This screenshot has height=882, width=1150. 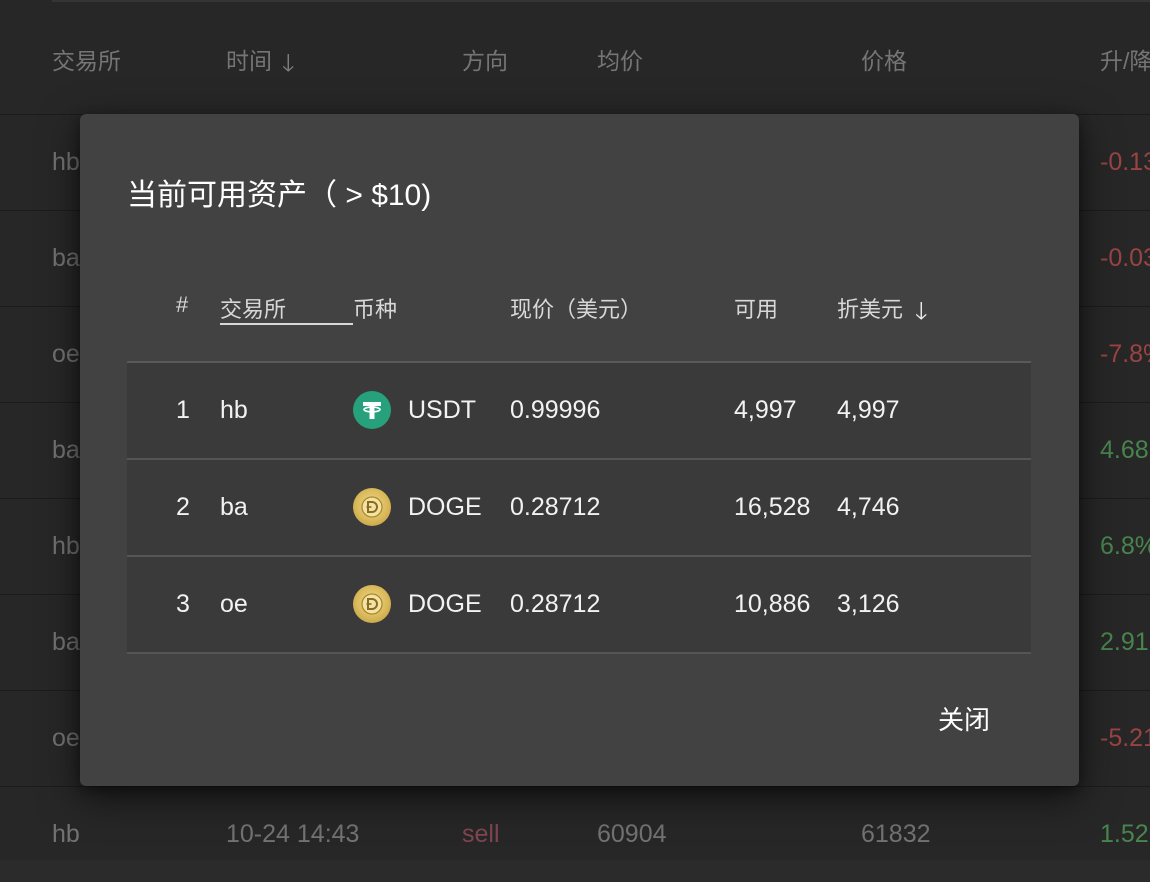 What do you see at coordinates (555, 410) in the screenshot?
I see `row-price-usd: 0.99996` at bounding box center [555, 410].